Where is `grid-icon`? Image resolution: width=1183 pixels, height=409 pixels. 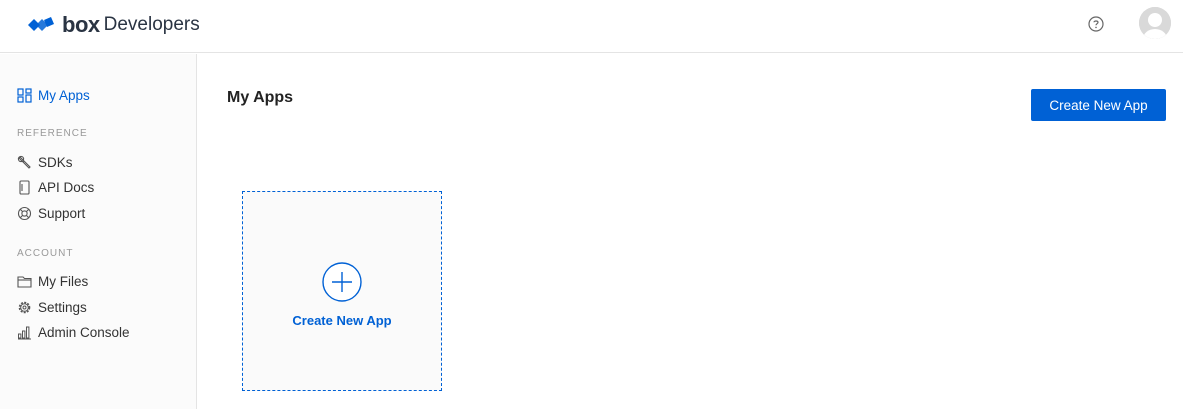
grid-icon is located at coordinates (24, 95).